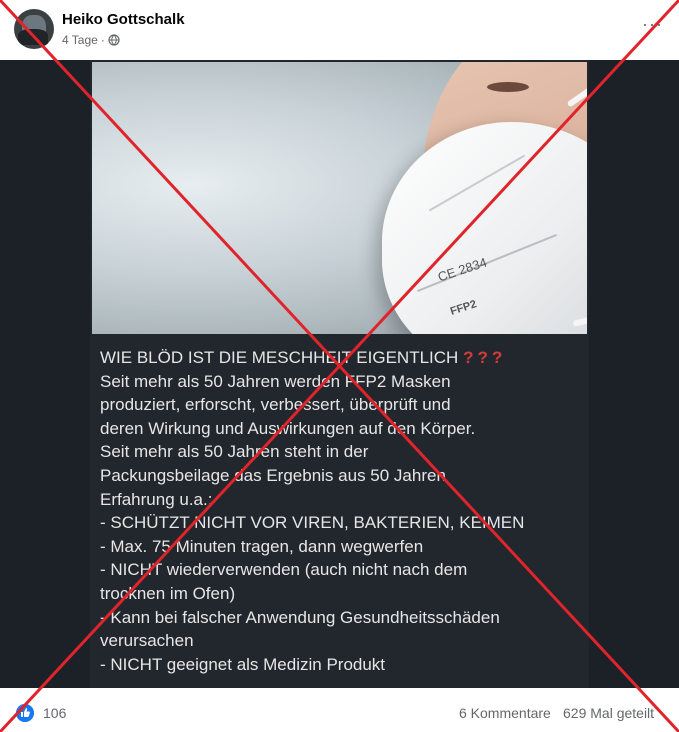 The height and width of the screenshot is (732, 679). Describe the element at coordinates (234, 452) in the screenshot. I see `caption-line: Seit mehr als 50 Jahren steht in der` at that location.